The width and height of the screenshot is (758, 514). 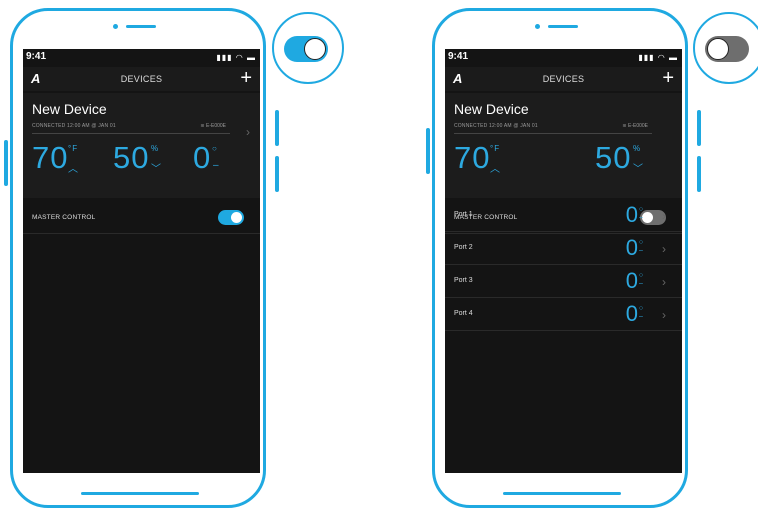 What do you see at coordinates (563, 215) in the screenshot?
I see `port-row: Port 1 0 ○ – ›` at bounding box center [563, 215].